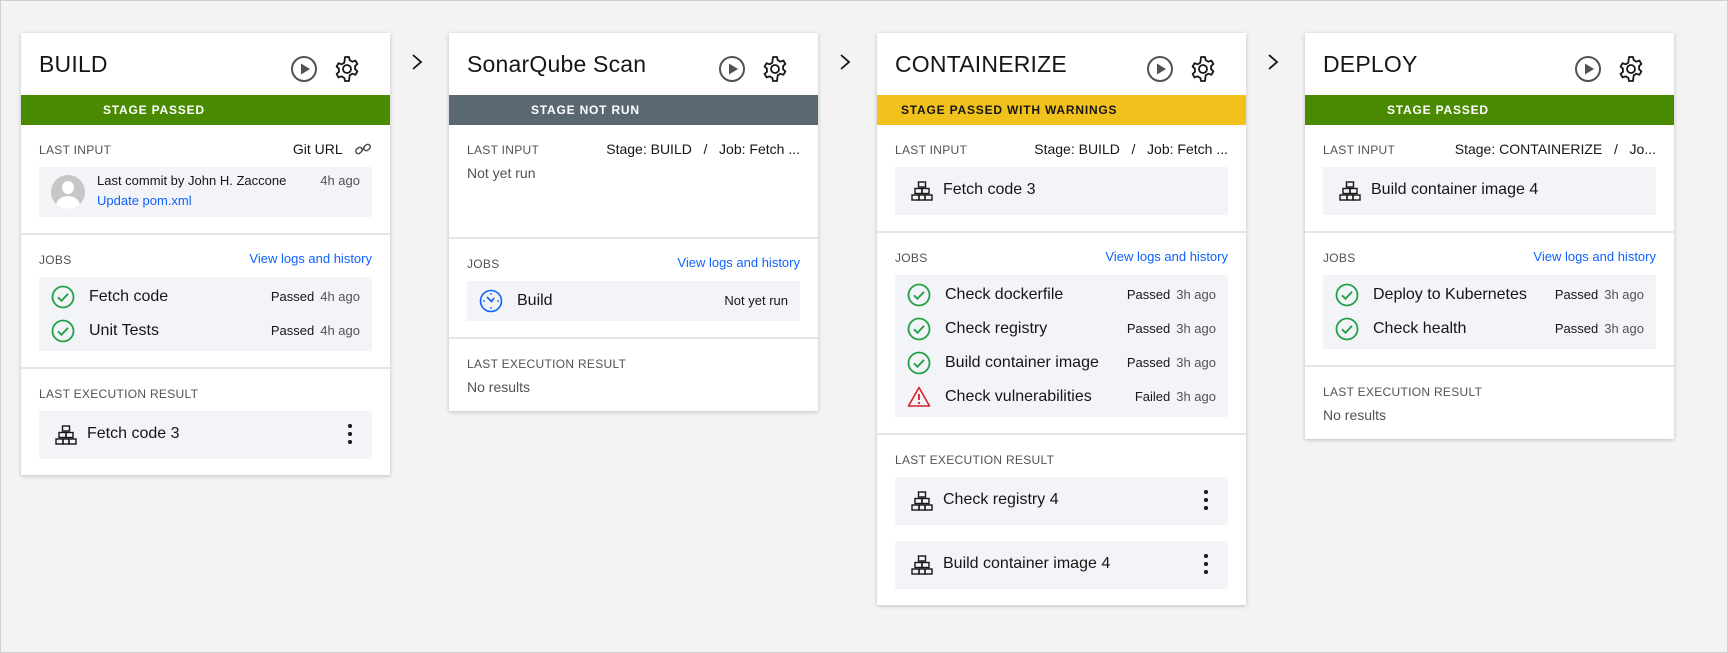 This screenshot has width=1728, height=653. I want to click on job-name: Check registry, so click(996, 328).